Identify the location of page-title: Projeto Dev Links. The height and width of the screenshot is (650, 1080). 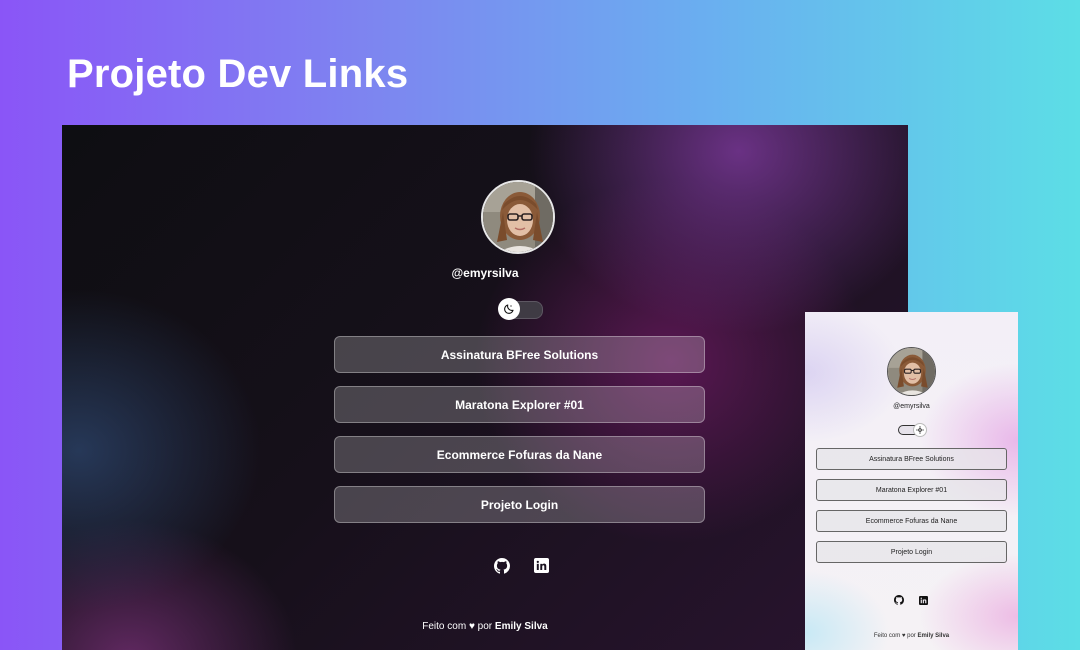
(238, 74).